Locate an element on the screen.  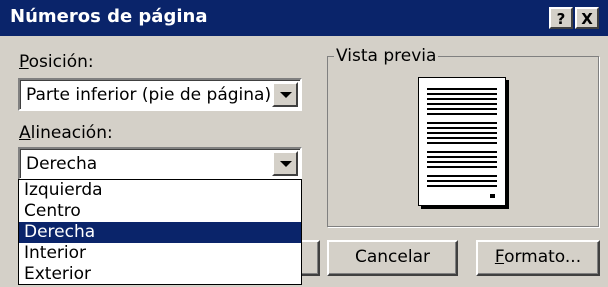
alignment-label-text: lineación: is located at coordinates (71, 133).